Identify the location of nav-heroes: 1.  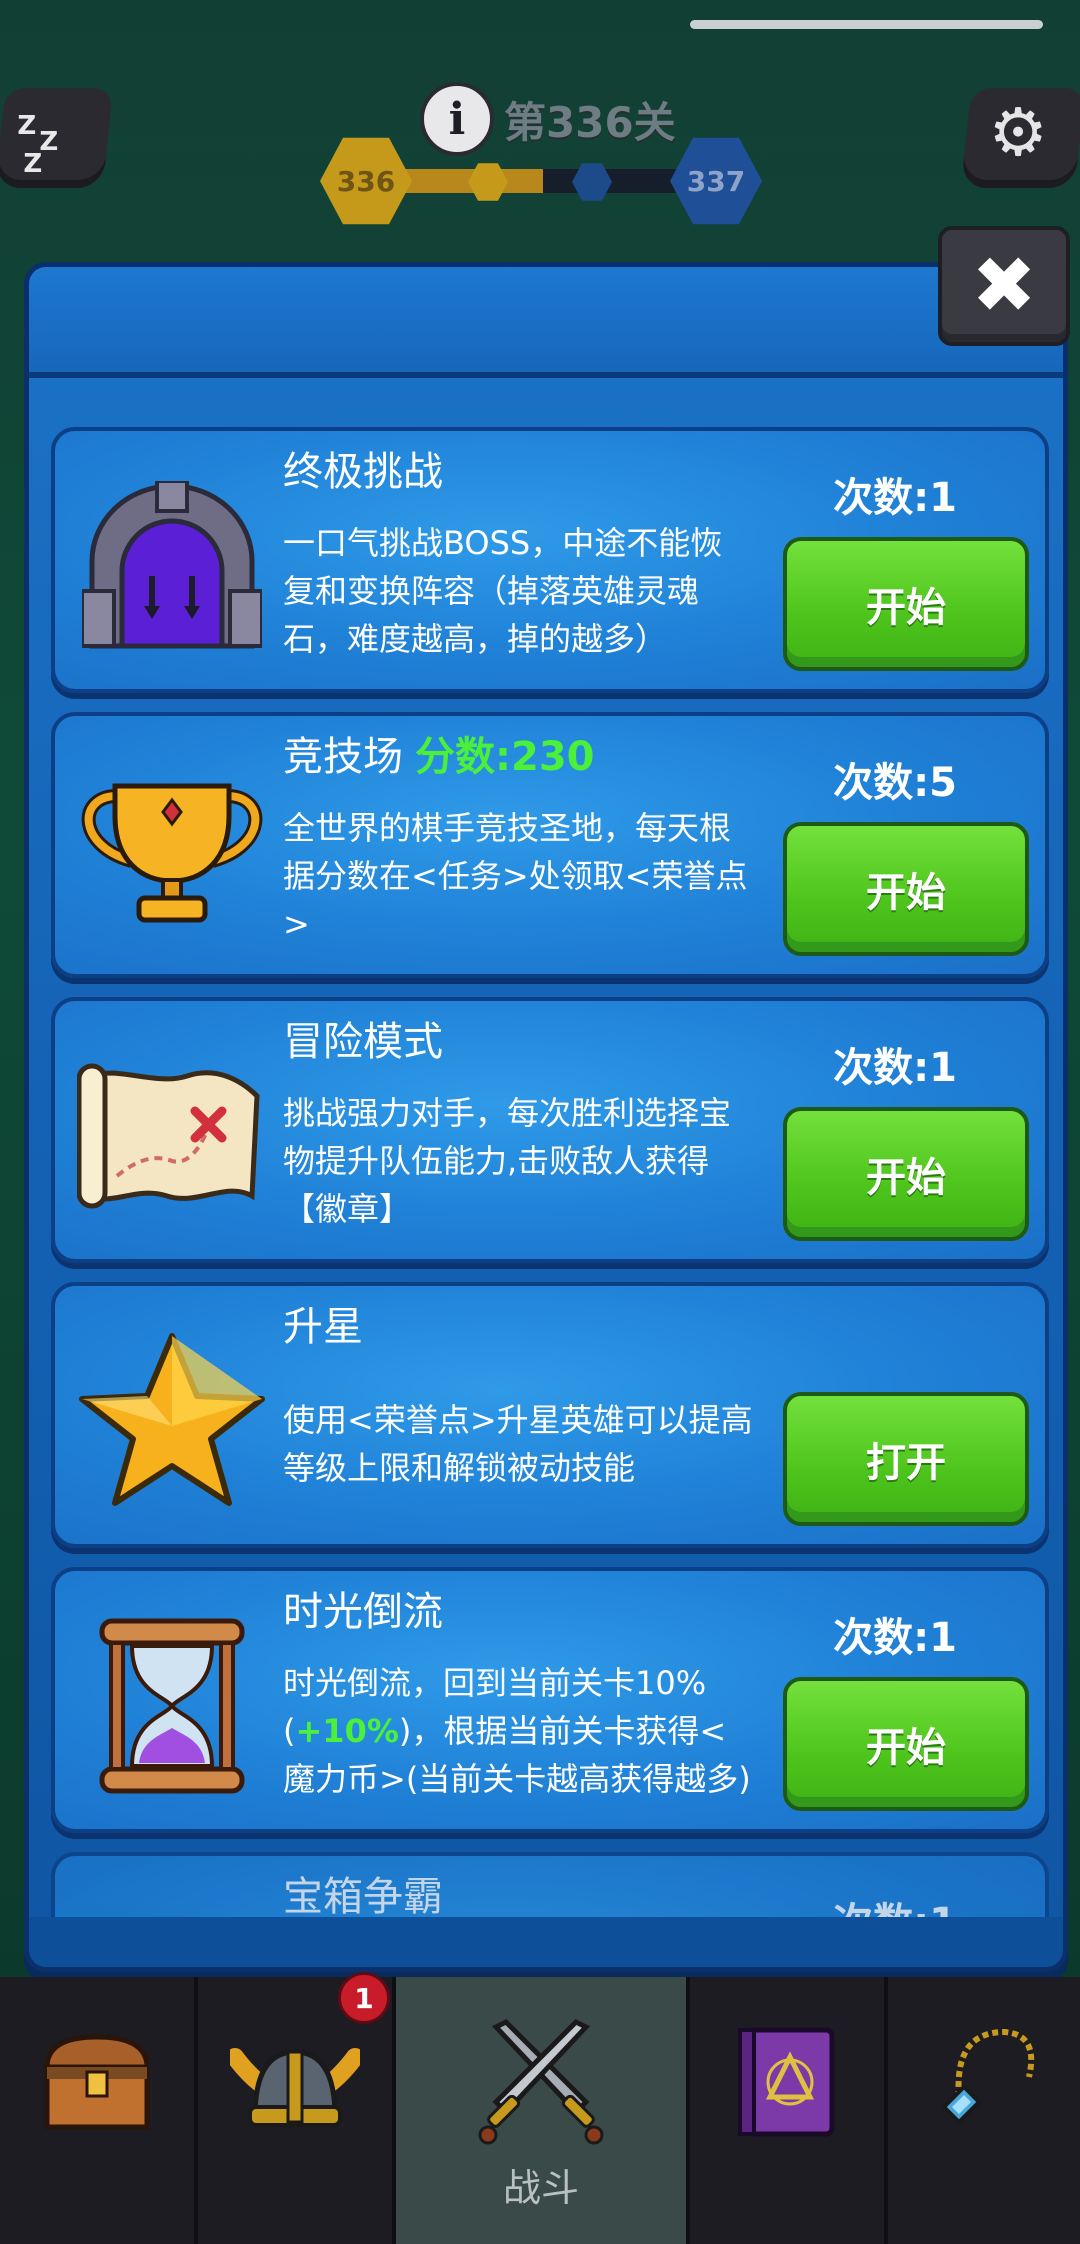
(295, 2108).